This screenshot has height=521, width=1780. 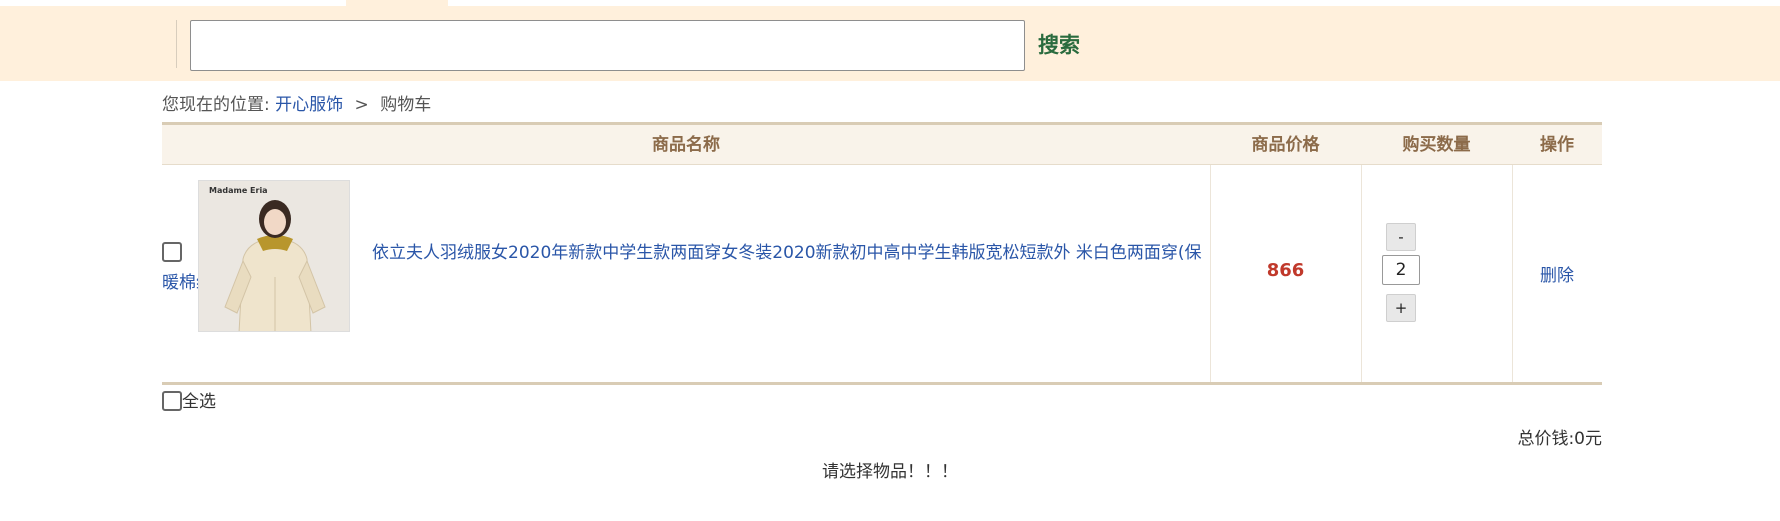 What do you see at coordinates (172, 252) in the screenshot?
I see `row-checkbox` at bounding box center [172, 252].